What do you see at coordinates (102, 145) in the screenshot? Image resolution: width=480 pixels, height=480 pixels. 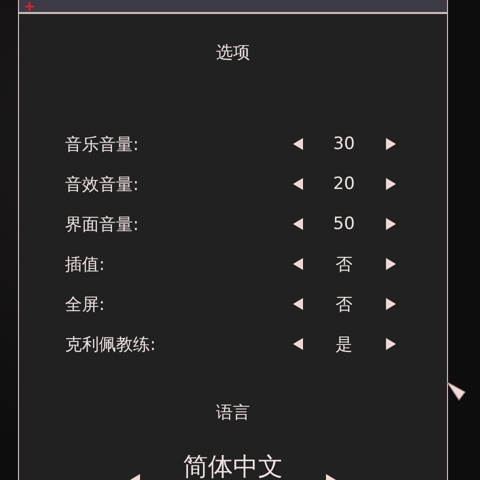 I see `option-label: 音乐音量:` at bounding box center [102, 145].